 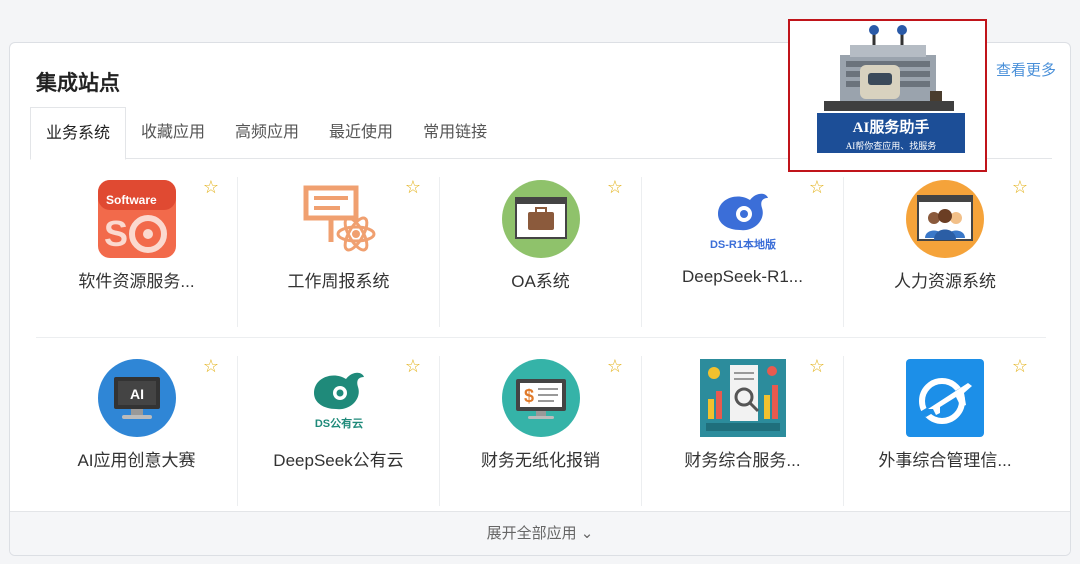 What do you see at coordinates (338, 423) in the screenshot?
I see `deepseek-cloud-text: DS公有云` at bounding box center [338, 423].